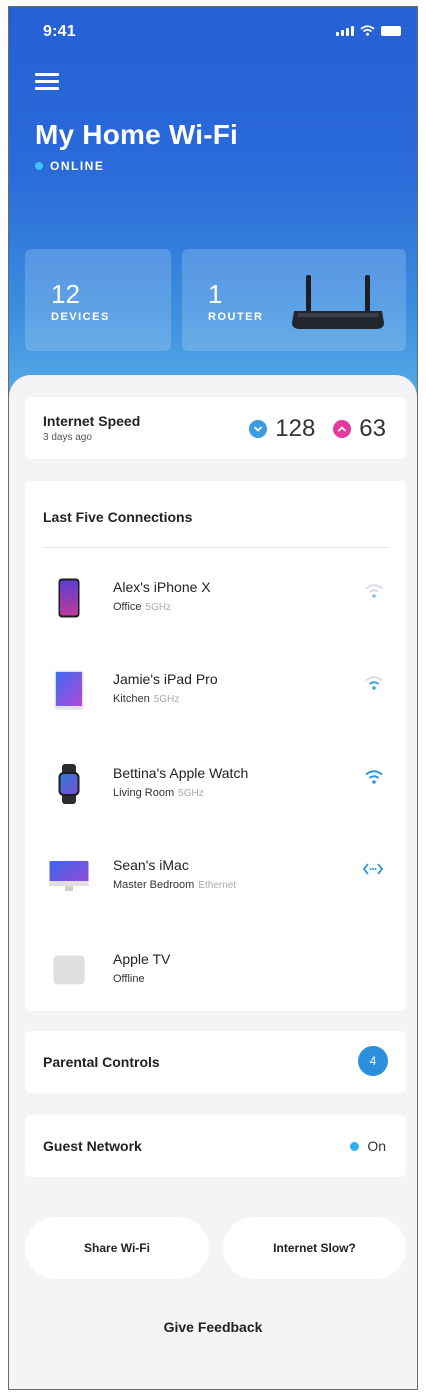 This screenshot has height=1396, width=426. Describe the element at coordinates (317, 429) in the screenshot. I see `speed-values: 128 63` at that location.